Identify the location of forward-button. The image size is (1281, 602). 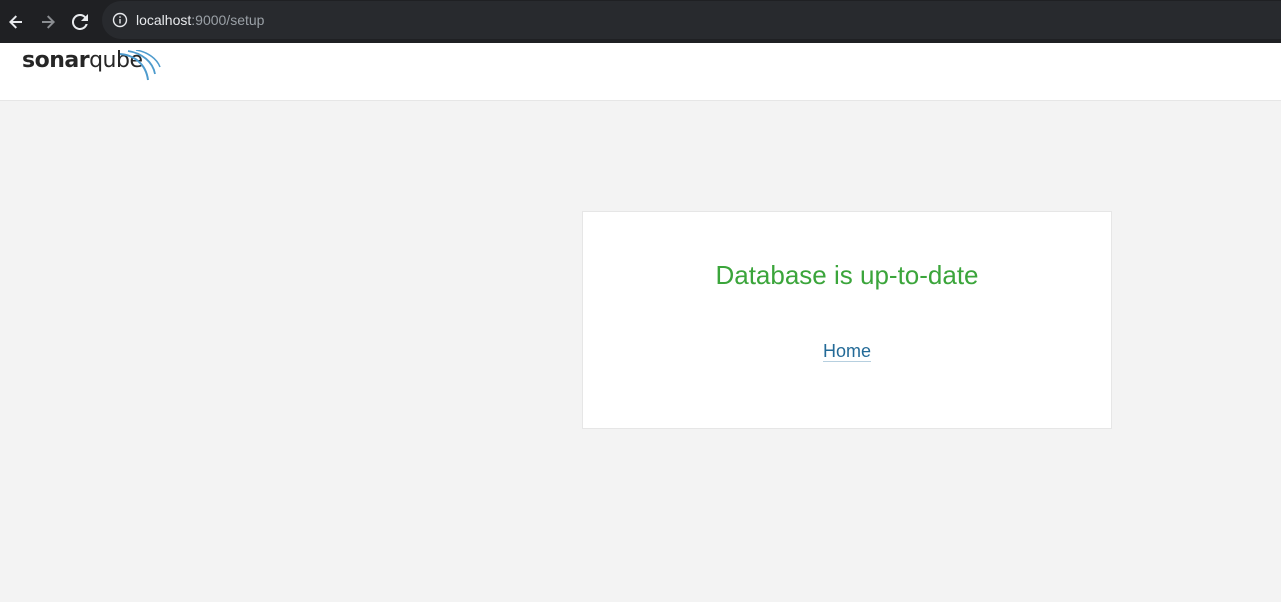
(48, 22).